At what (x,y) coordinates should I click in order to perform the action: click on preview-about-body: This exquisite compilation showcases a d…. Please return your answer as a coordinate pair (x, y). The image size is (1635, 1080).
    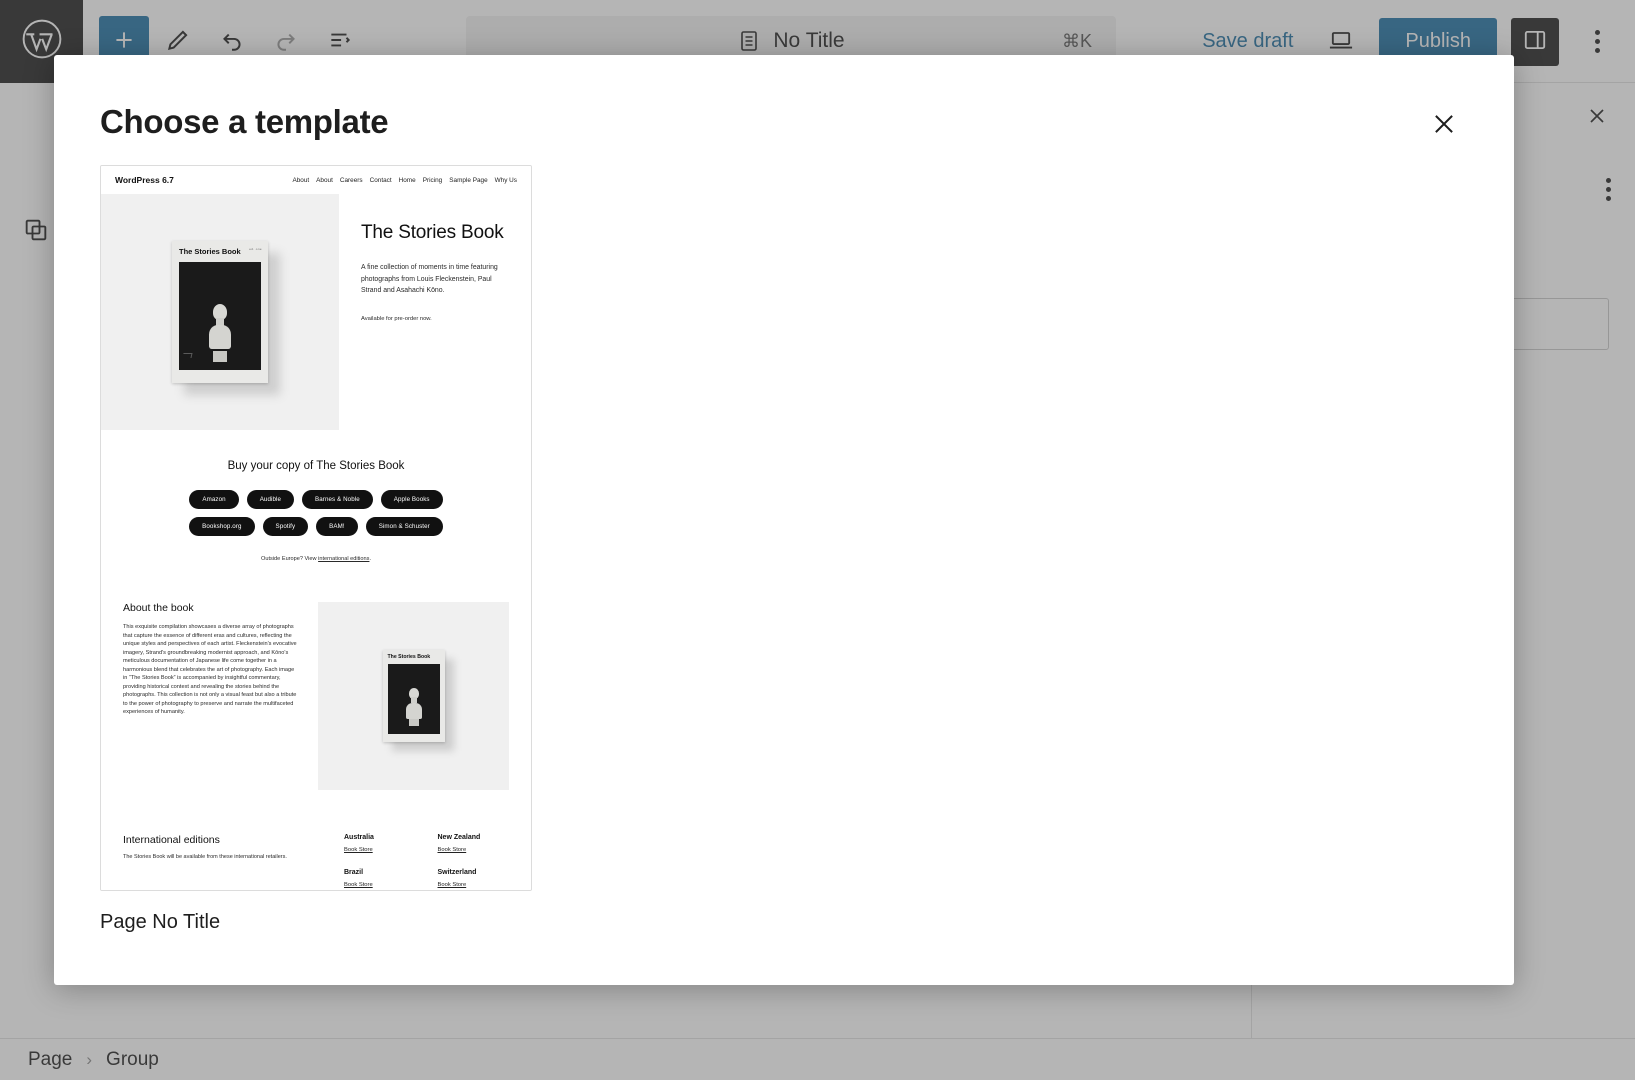
    Looking at the image, I should click on (210, 669).